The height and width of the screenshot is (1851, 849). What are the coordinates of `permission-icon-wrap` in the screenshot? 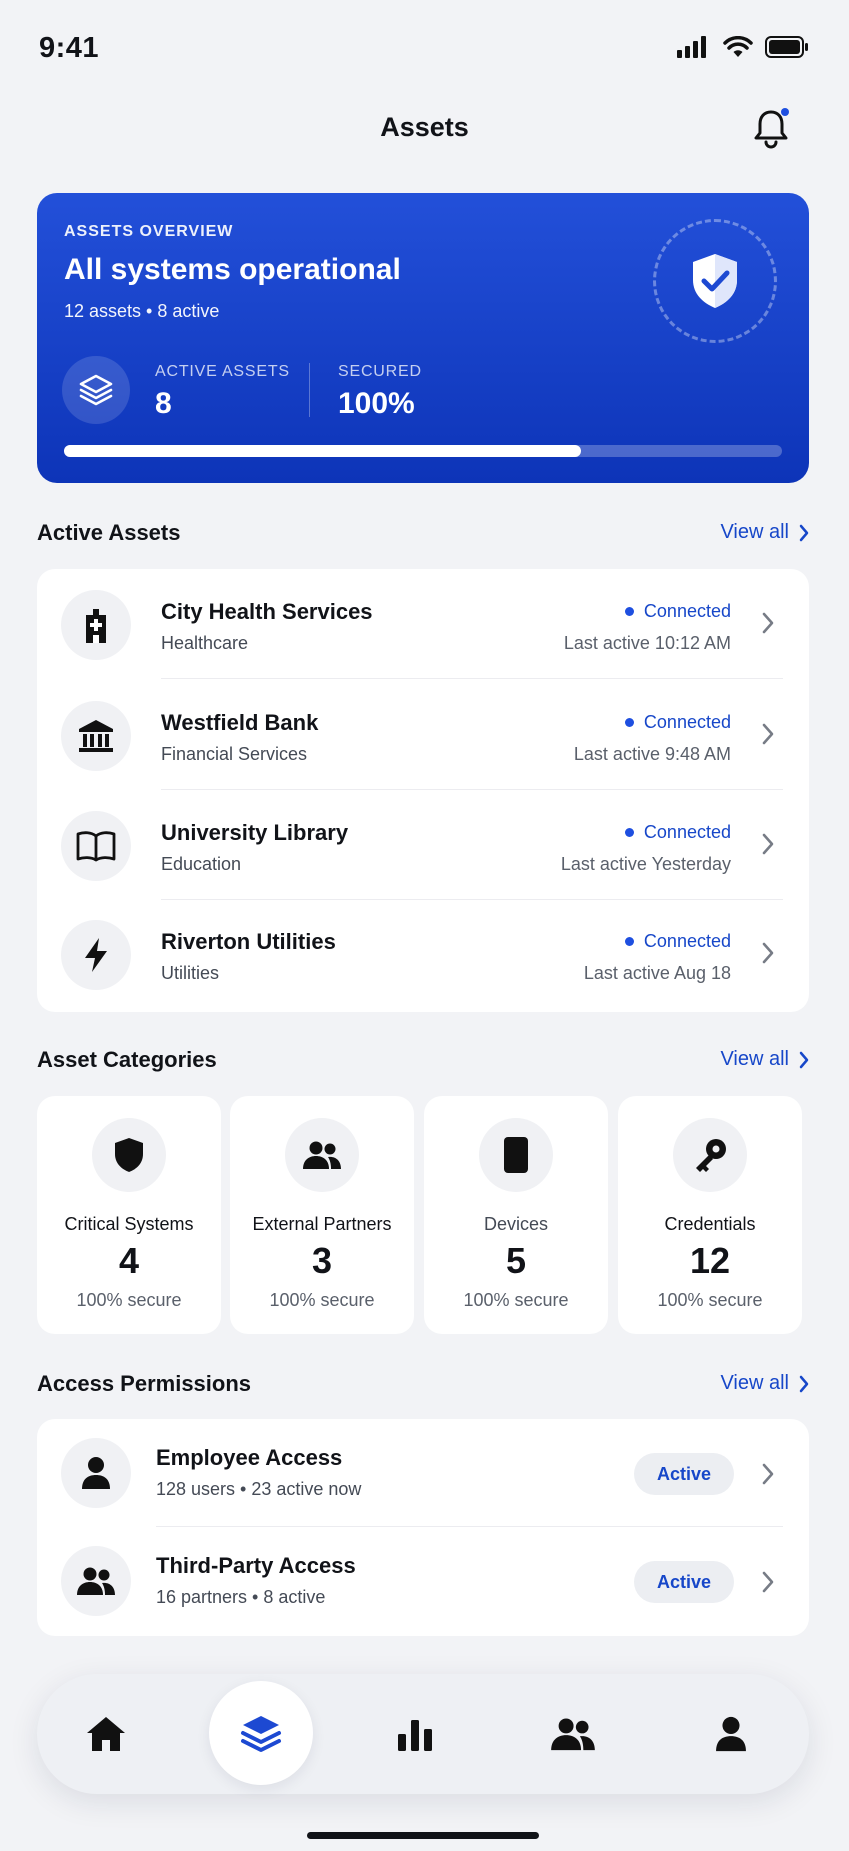 It's located at (96, 1581).